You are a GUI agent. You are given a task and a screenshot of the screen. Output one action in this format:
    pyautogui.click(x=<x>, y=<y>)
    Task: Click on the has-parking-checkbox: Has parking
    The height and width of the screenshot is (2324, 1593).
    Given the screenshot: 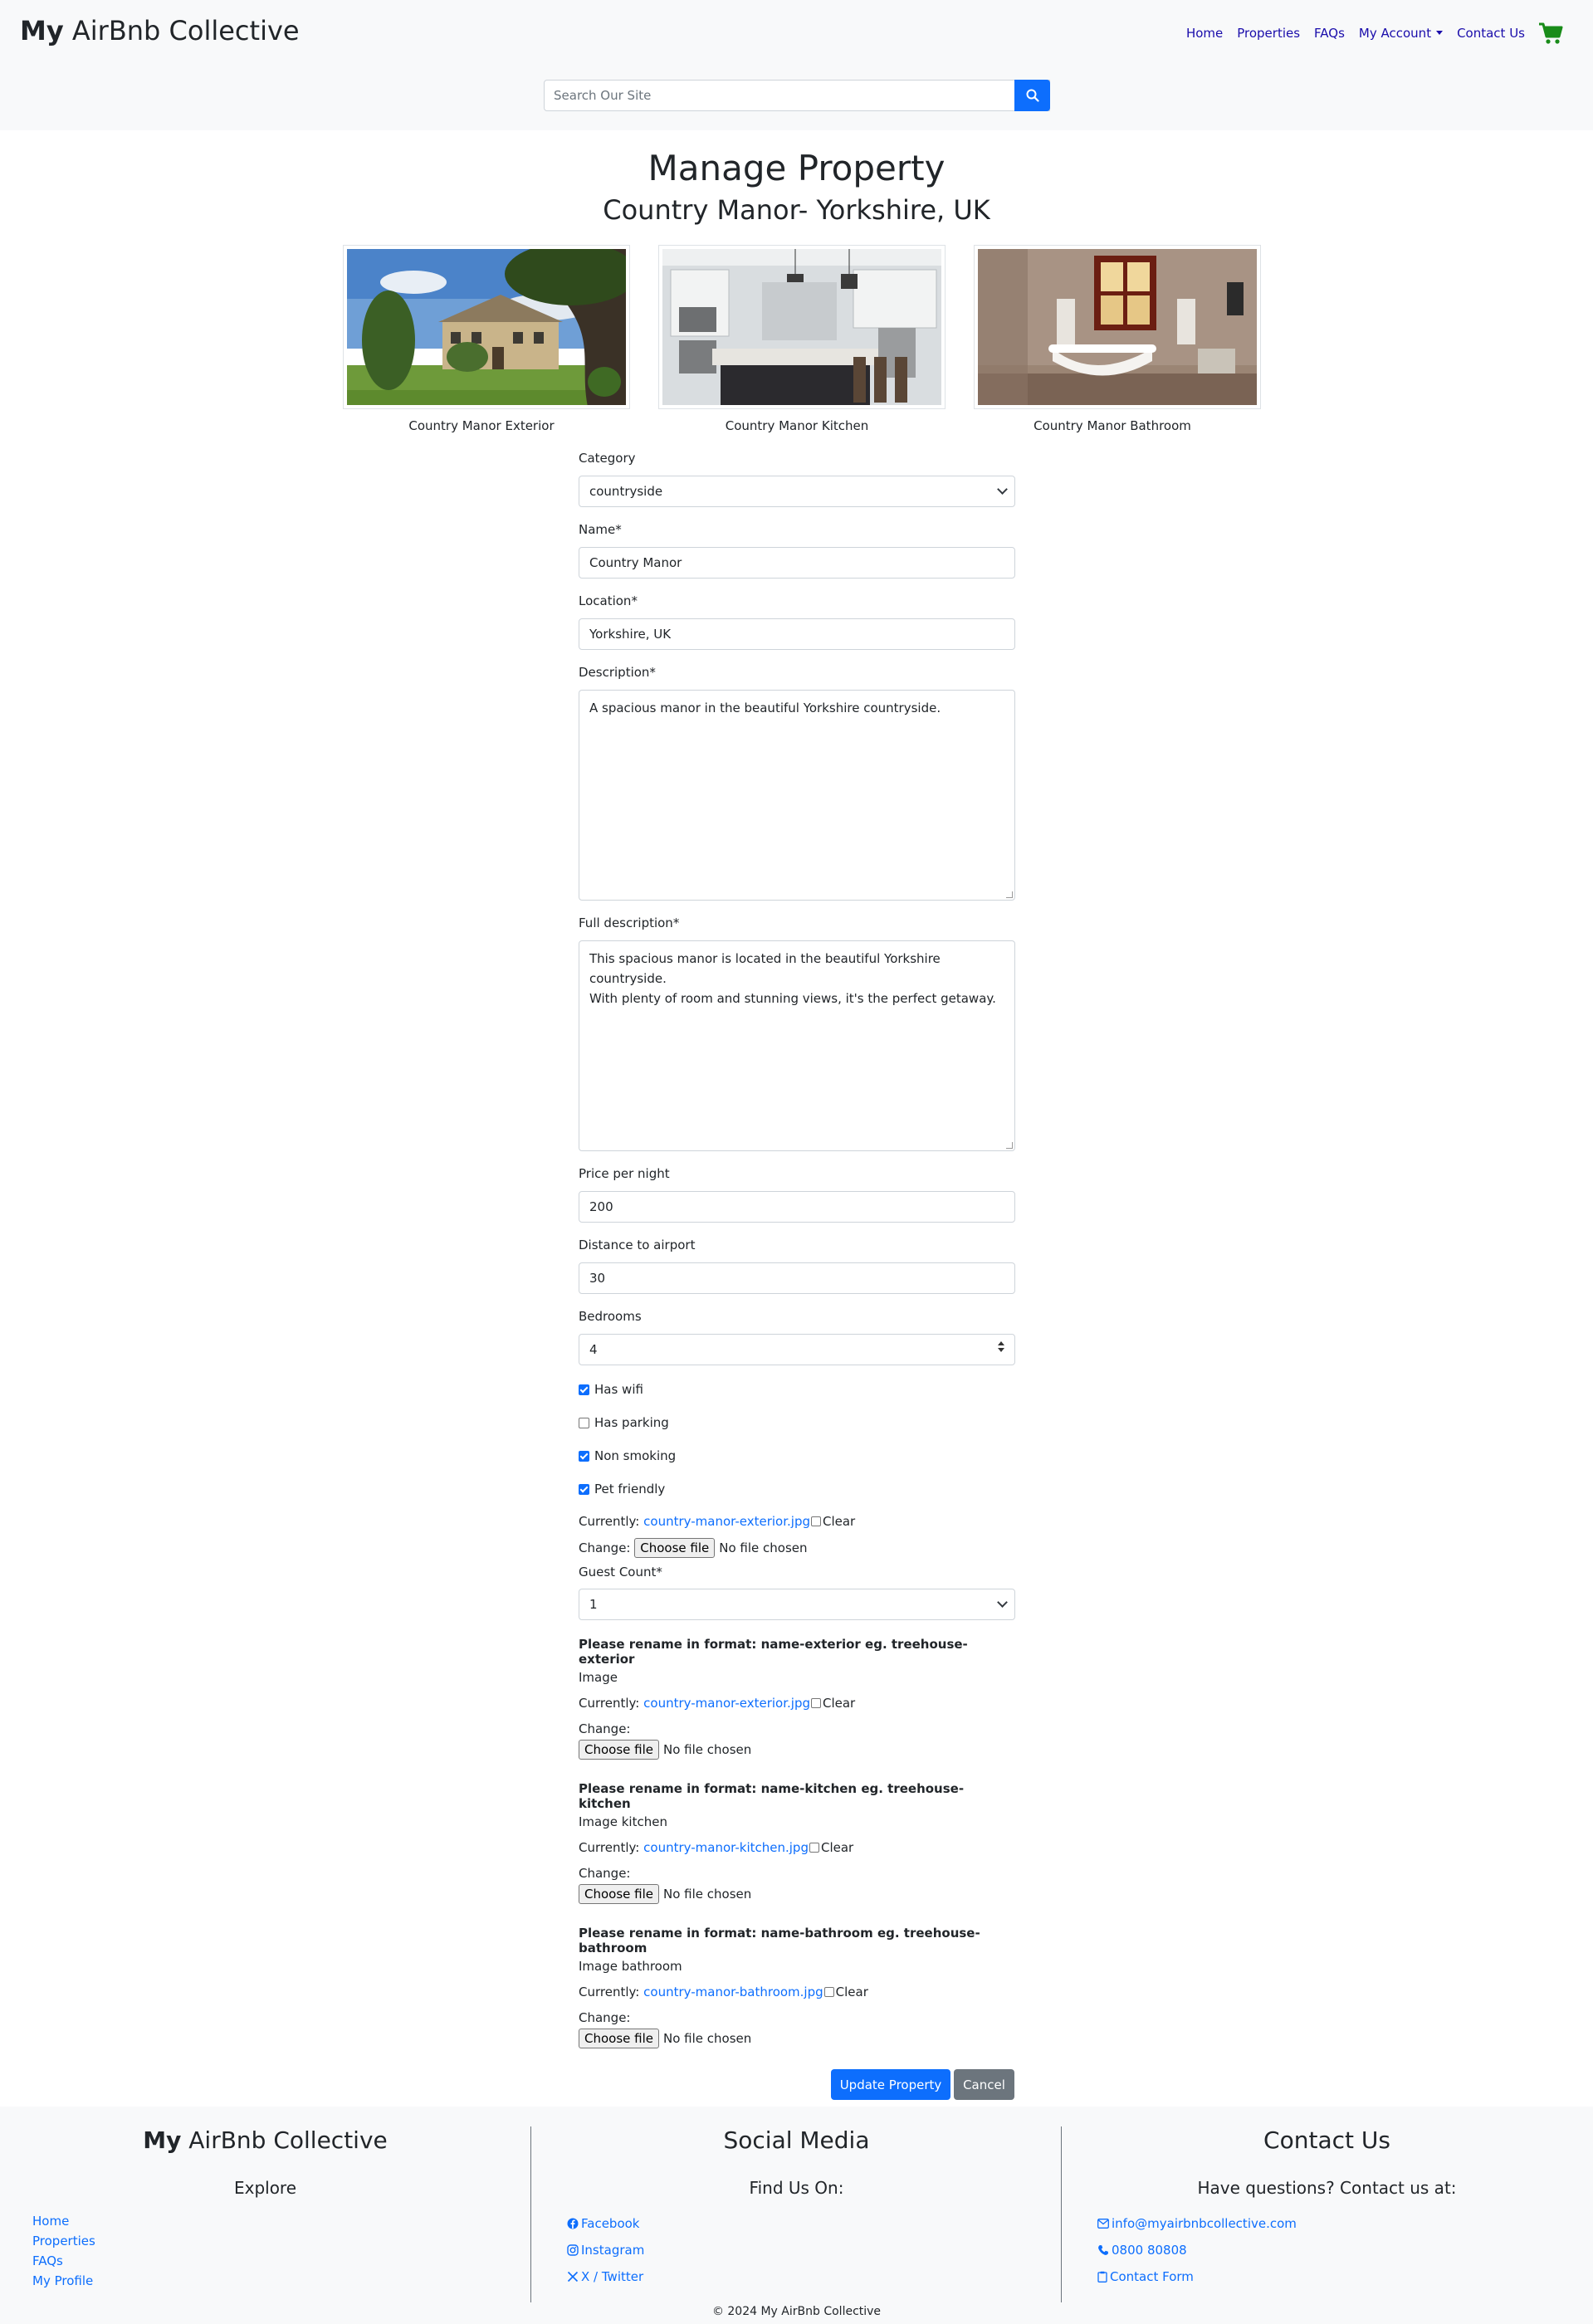 What is the action you would take?
    pyautogui.click(x=624, y=1422)
    